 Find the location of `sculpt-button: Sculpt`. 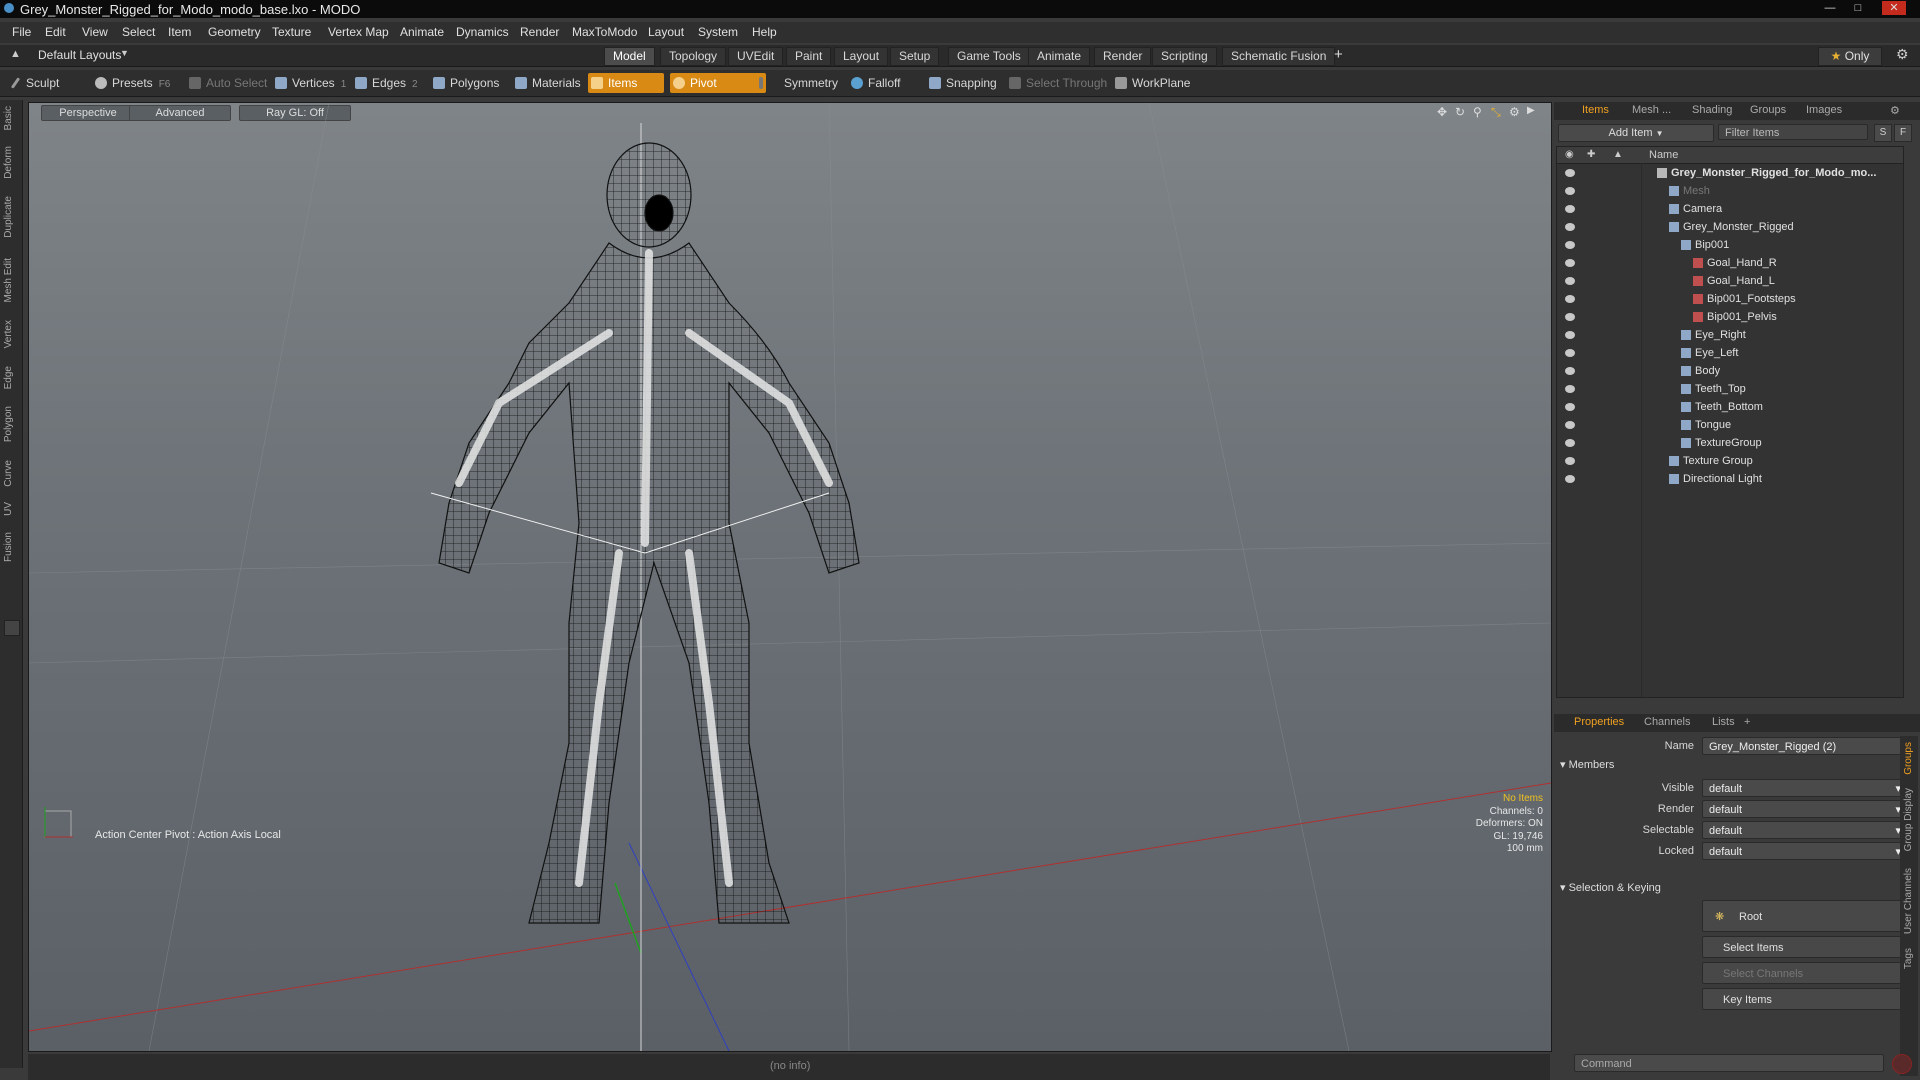

sculpt-button: Sculpt is located at coordinates (56, 83).